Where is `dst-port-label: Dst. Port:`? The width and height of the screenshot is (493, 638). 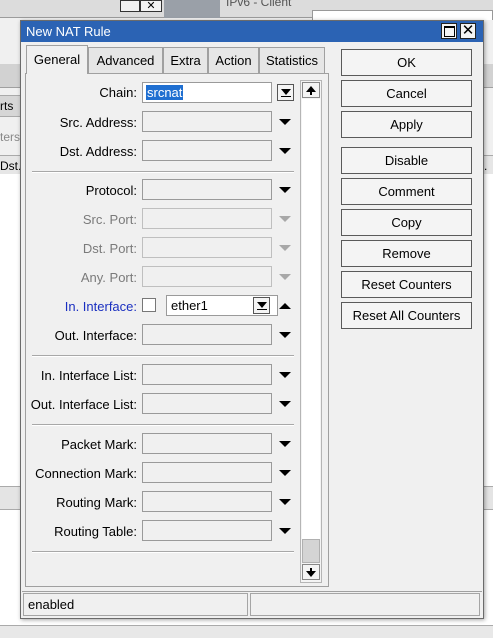
dst-port-label: Dst. Port: is located at coordinates (109, 248).